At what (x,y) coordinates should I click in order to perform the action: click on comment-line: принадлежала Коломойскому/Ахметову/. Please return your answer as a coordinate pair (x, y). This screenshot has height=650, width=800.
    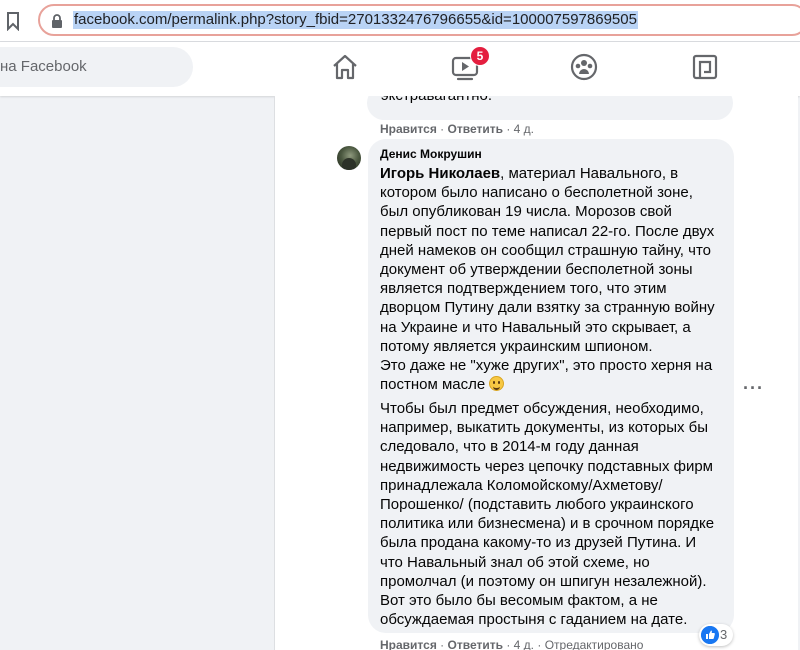
    Looking at the image, I should click on (521, 485).